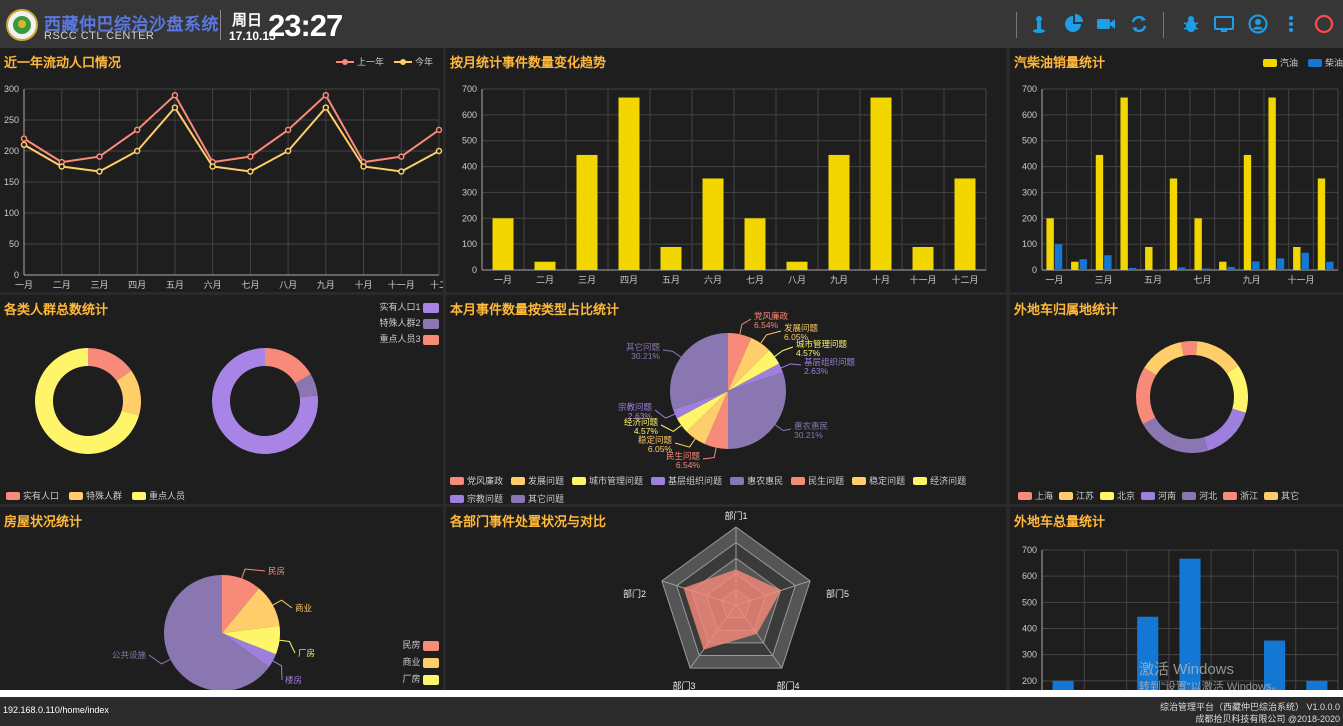 This screenshot has height=726, width=1343. I want to click on chart-legend: 民房 商业 厂房, so click(420, 662).